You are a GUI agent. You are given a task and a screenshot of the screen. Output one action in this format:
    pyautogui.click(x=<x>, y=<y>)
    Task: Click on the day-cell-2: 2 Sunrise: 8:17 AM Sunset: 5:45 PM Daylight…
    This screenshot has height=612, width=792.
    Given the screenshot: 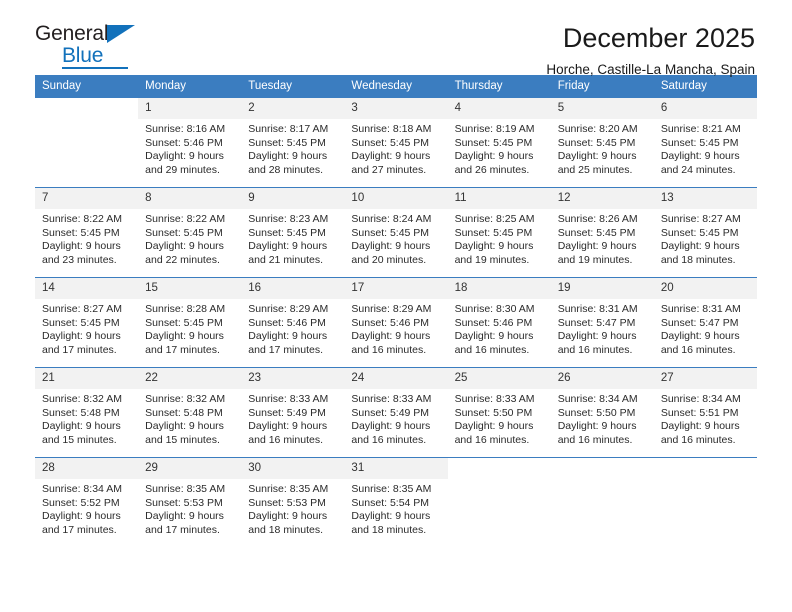 What is the action you would take?
    pyautogui.click(x=293, y=142)
    